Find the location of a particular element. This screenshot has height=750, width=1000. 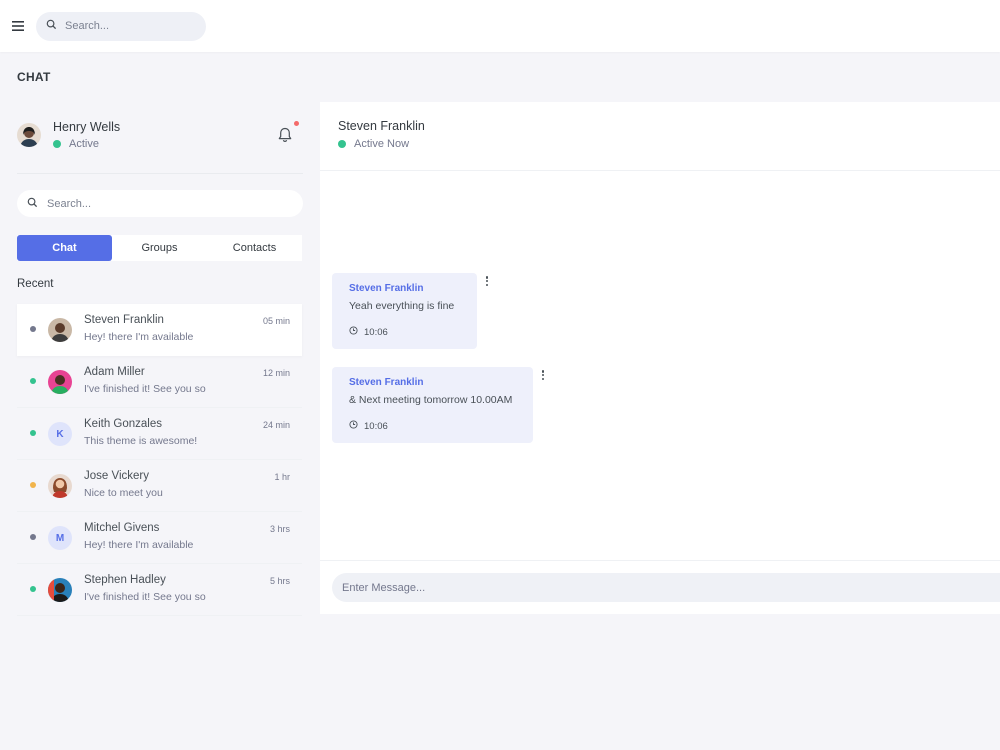

conversation-time: 24 min is located at coordinates (276, 425).